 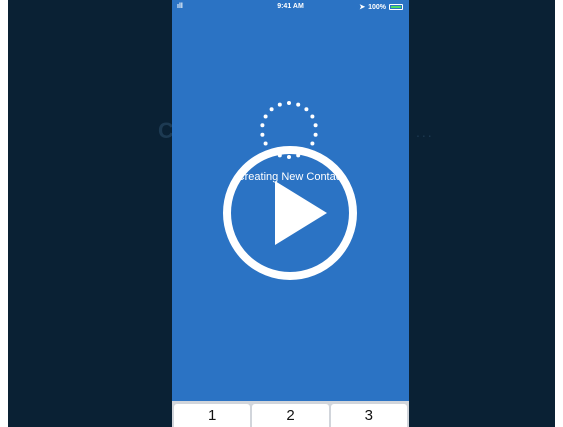 What do you see at coordinates (377, 7) in the screenshot?
I see `battery-percent: 100%` at bounding box center [377, 7].